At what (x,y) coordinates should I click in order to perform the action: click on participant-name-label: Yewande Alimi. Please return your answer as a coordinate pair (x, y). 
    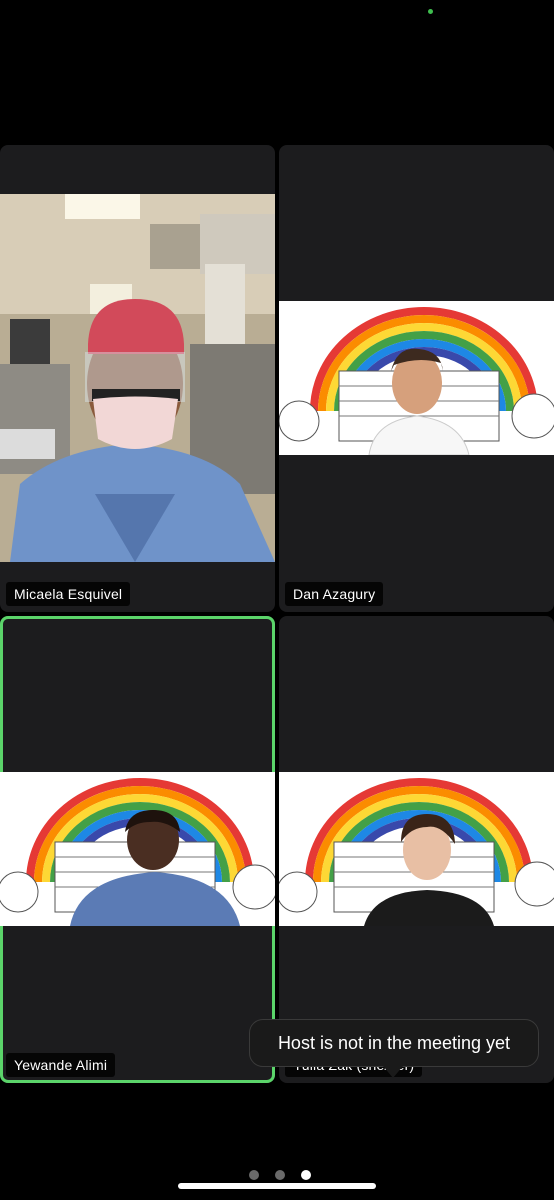
    Looking at the image, I should click on (61, 1065).